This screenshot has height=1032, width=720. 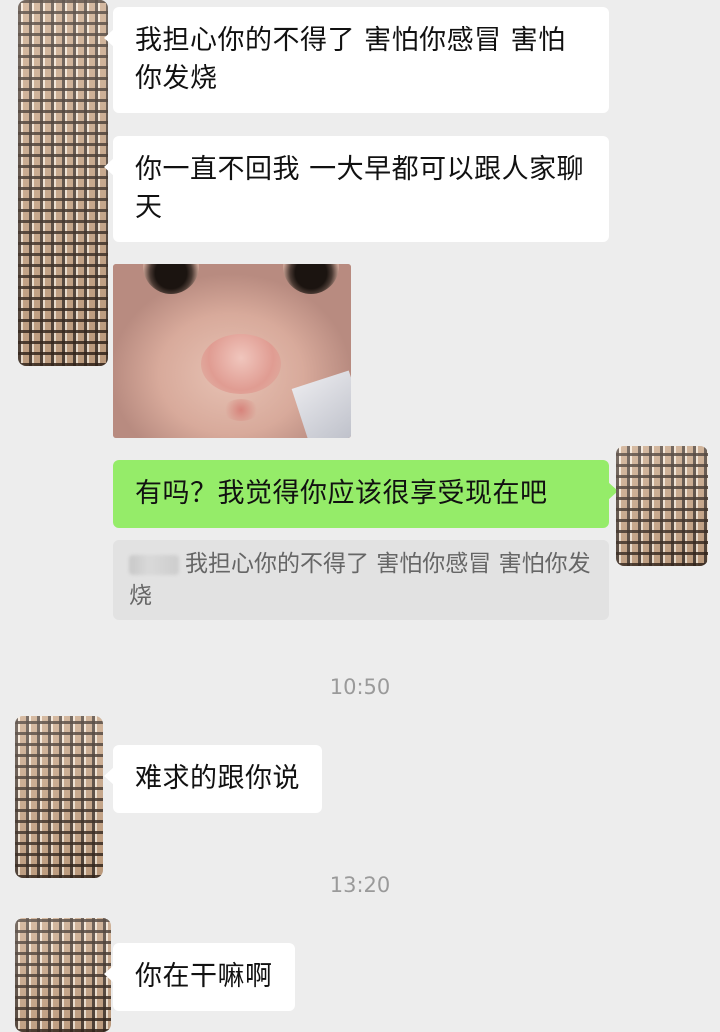 I want to click on quoted-message: 我担心你的不得了 害怕你感冒 害怕你发烧, so click(x=361, y=580).